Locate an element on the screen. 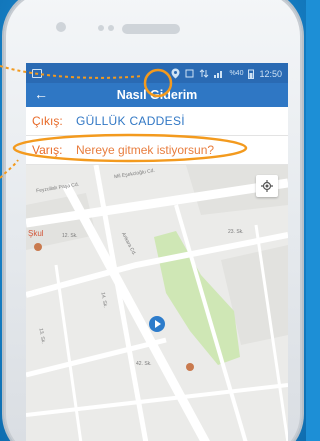 The width and height of the screenshot is (320, 441). battery-percent: %40 is located at coordinates (236, 73).